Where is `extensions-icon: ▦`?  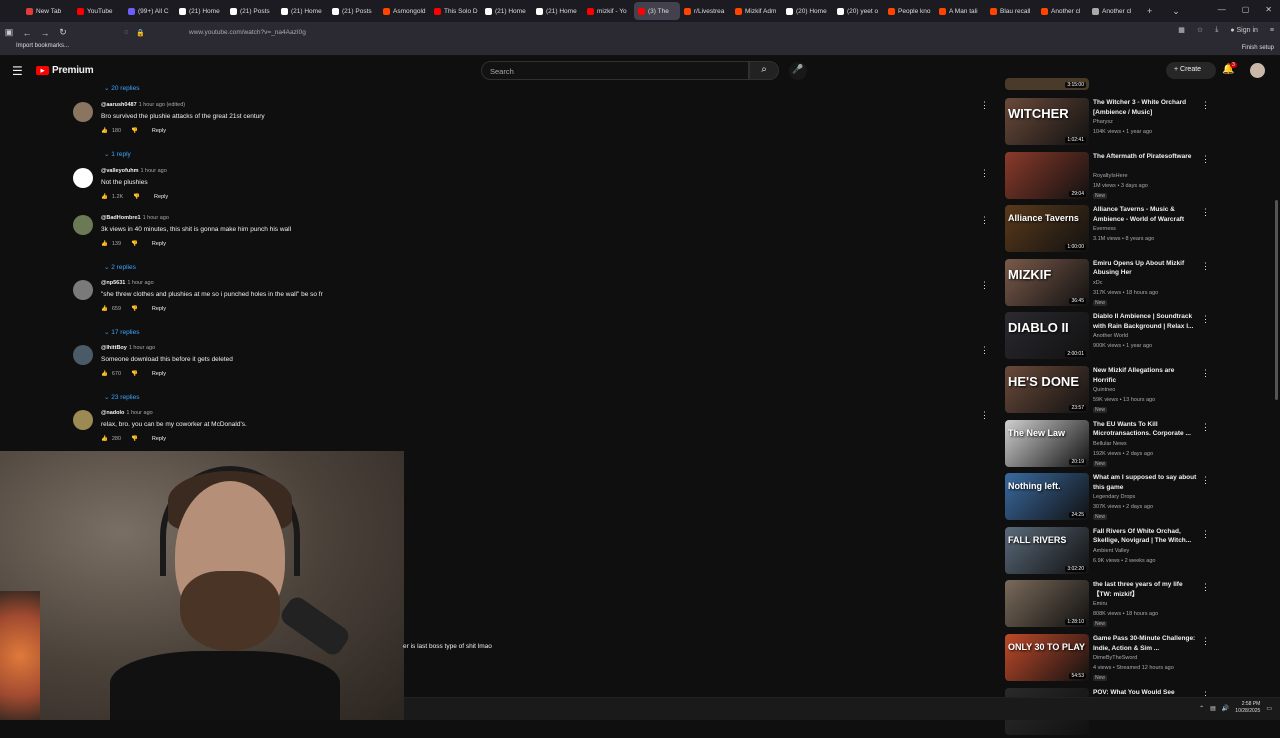 extensions-icon: ▦ is located at coordinates (1181, 30).